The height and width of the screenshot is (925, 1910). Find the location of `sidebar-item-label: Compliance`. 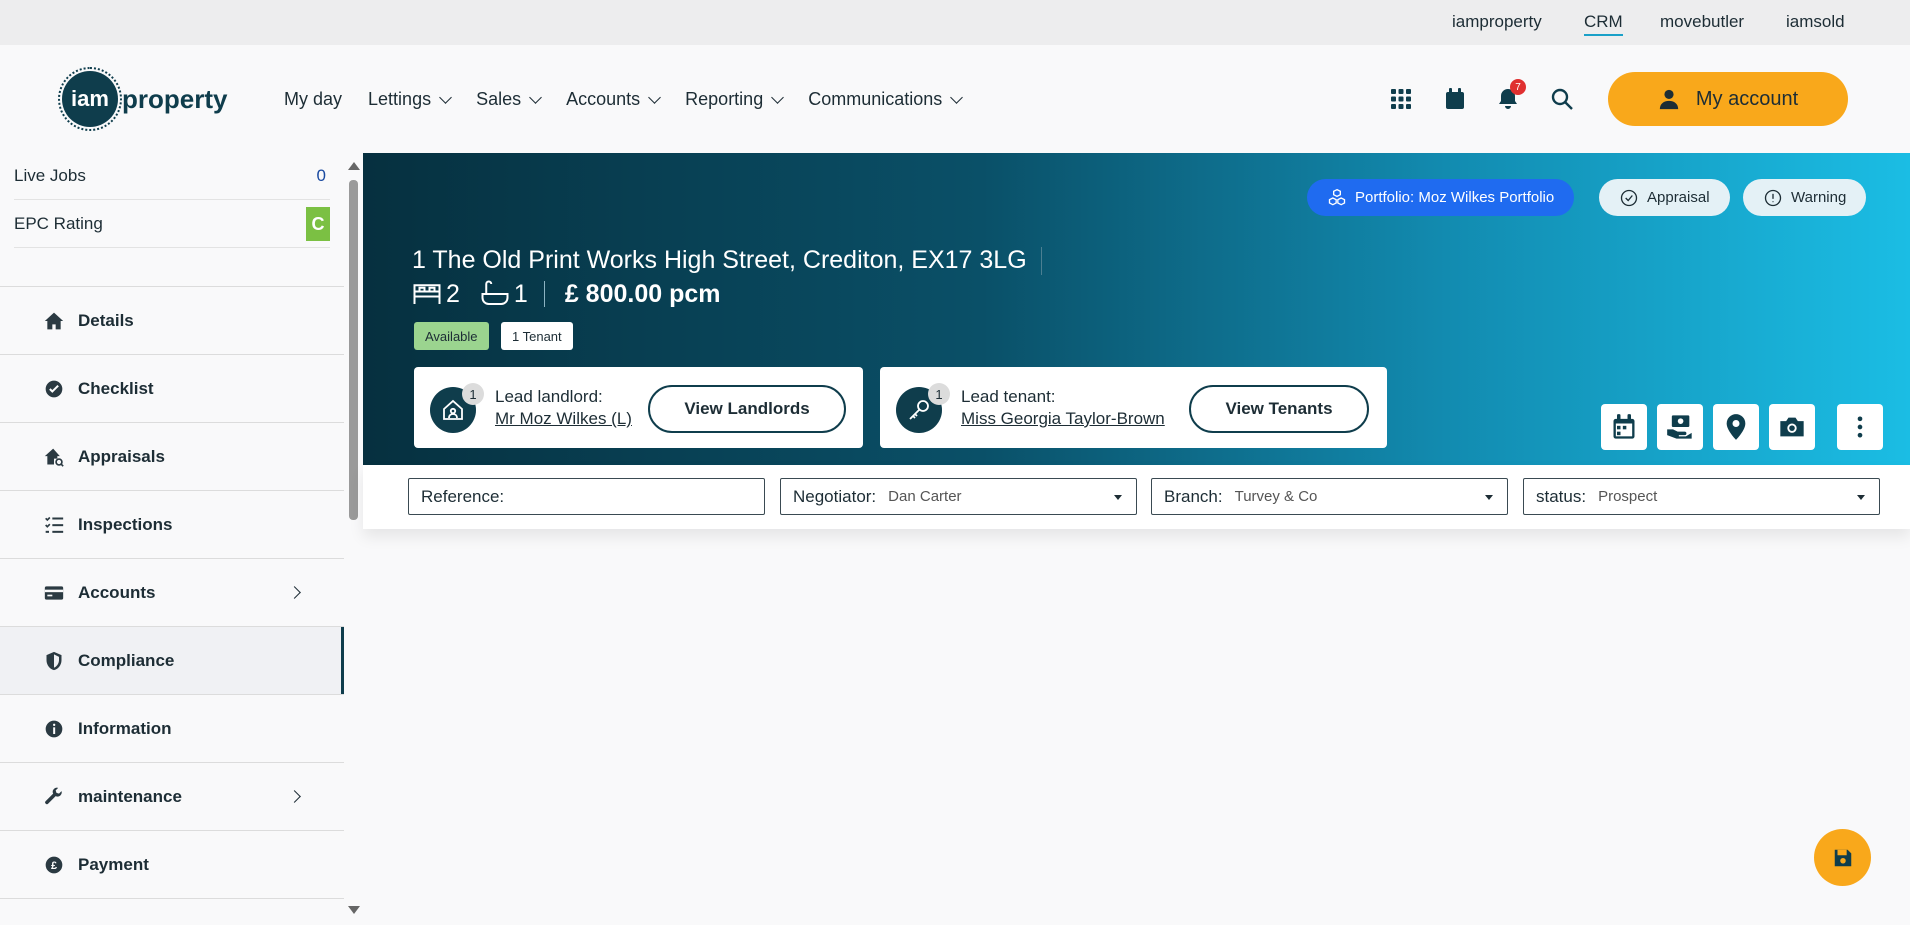

sidebar-item-label: Compliance is located at coordinates (126, 660).